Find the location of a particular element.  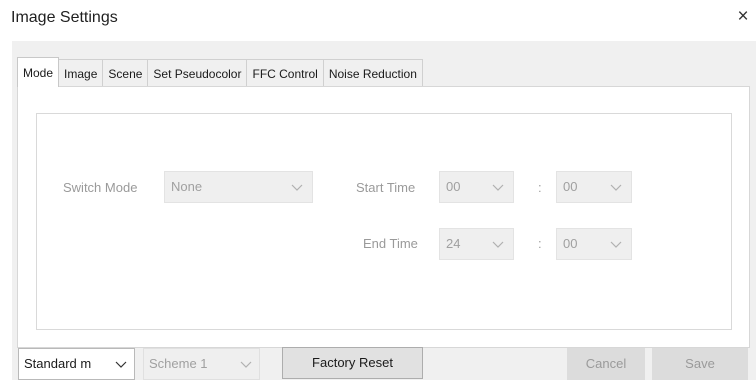

start-minute-select: 00 is located at coordinates (594, 187).